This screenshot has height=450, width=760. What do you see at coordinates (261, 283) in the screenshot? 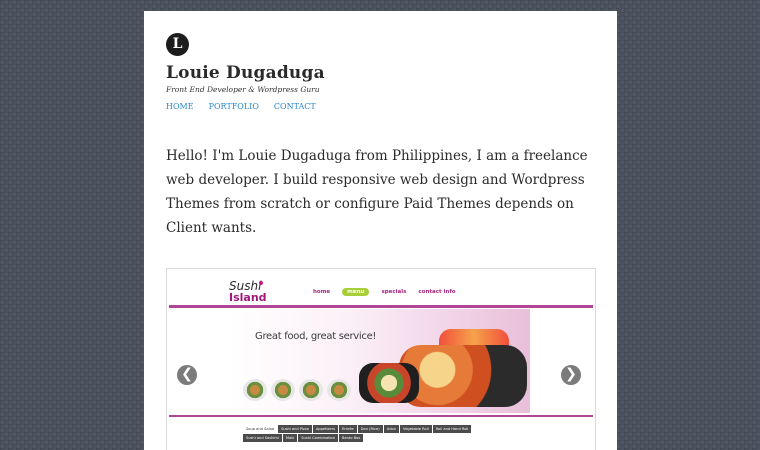
I see `slide-logo-dot` at bounding box center [261, 283].